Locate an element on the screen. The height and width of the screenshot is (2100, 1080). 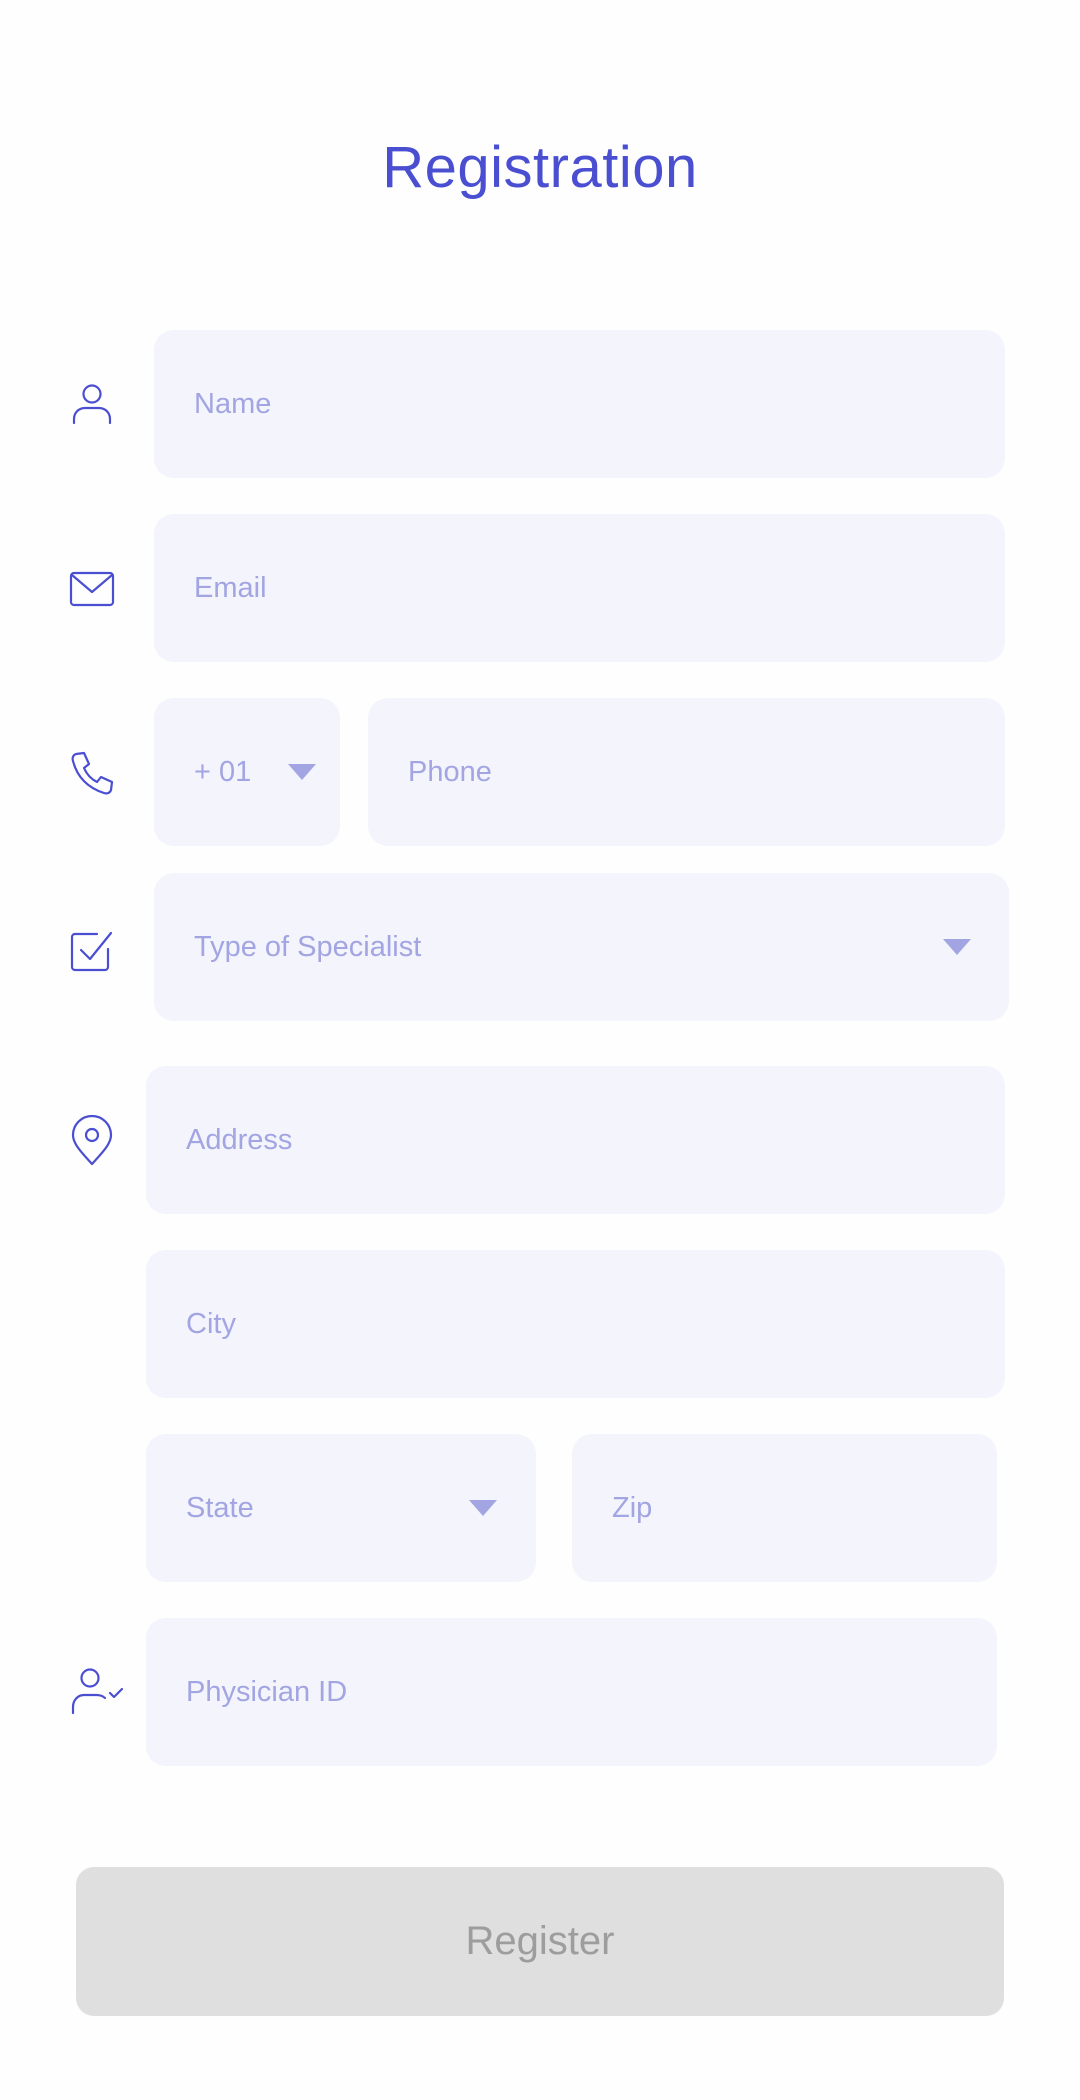
name-placeholder: Name is located at coordinates (233, 403).